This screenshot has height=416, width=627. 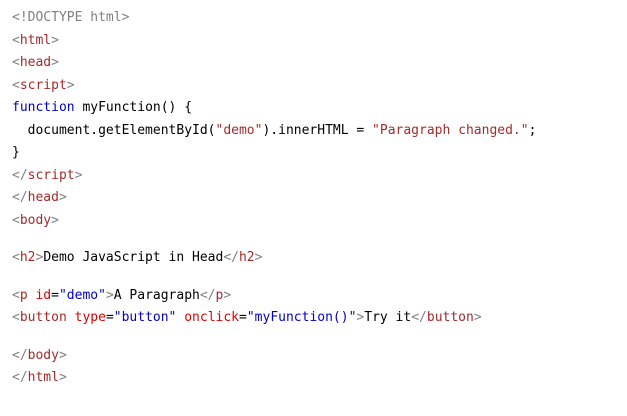 What do you see at coordinates (43, 295) in the screenshot?
I see `attribute-name: id` at bounding box center [43, 295].